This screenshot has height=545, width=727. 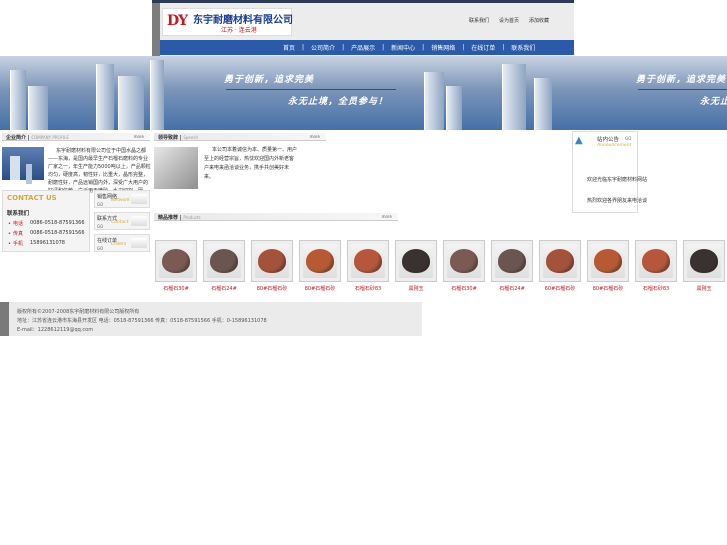 I want to click on main-nav: 首页 | 公司简介 | 产品展示 | 新闻中心 | 销售网络 | 在线订单 | 联系我们, so click(x=367, y=47).